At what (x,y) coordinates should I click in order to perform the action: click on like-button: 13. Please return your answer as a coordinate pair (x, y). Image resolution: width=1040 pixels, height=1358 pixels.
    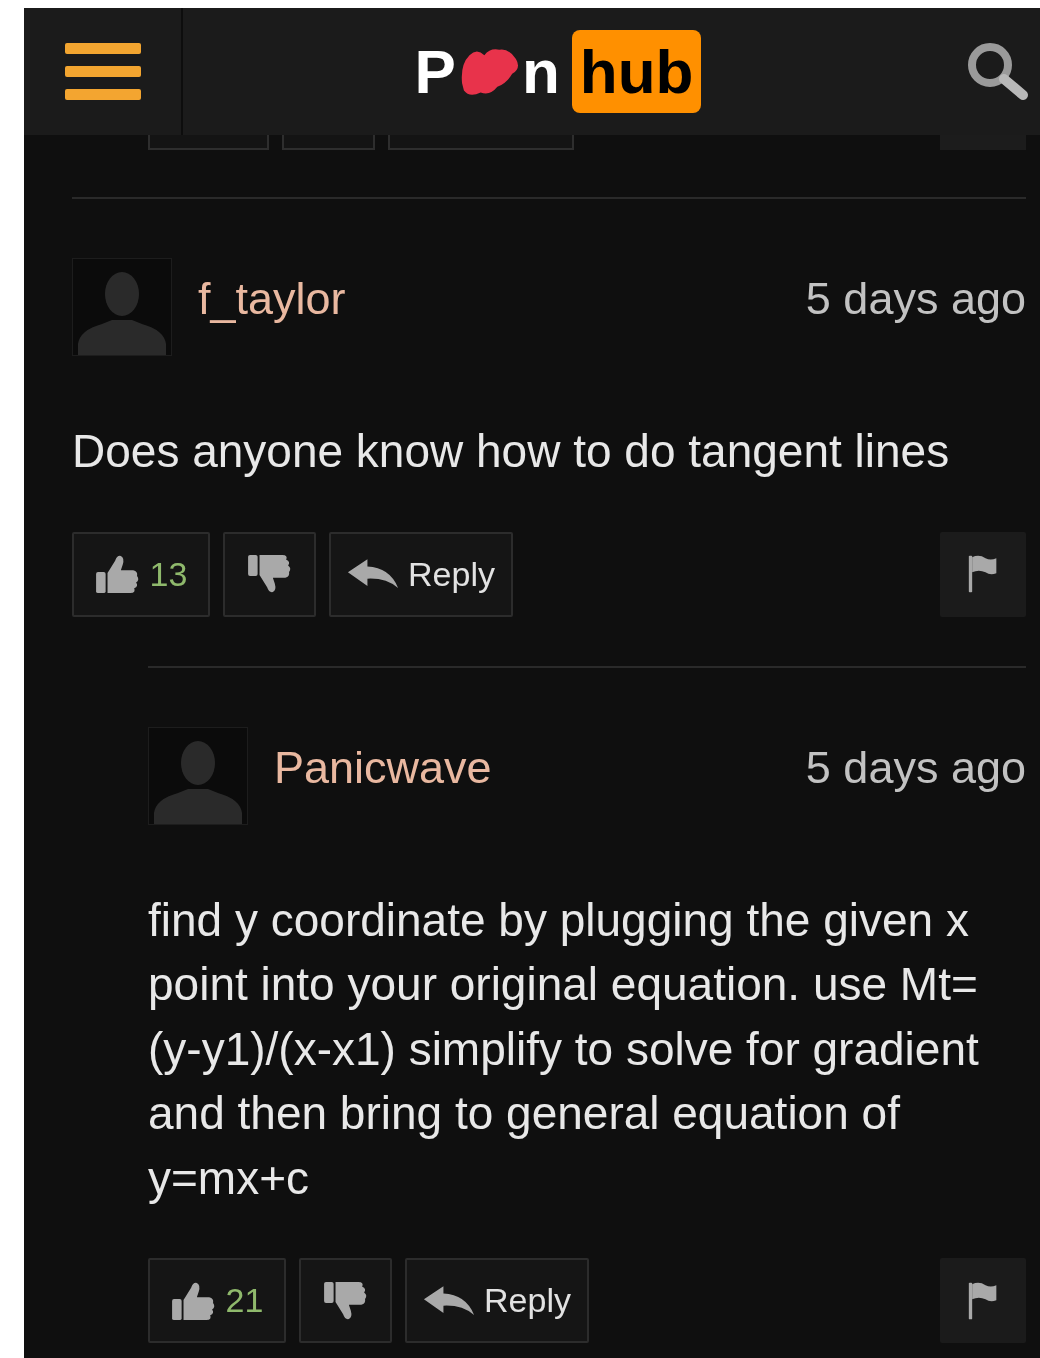
    Looking at the image, I should click on (141, 574).